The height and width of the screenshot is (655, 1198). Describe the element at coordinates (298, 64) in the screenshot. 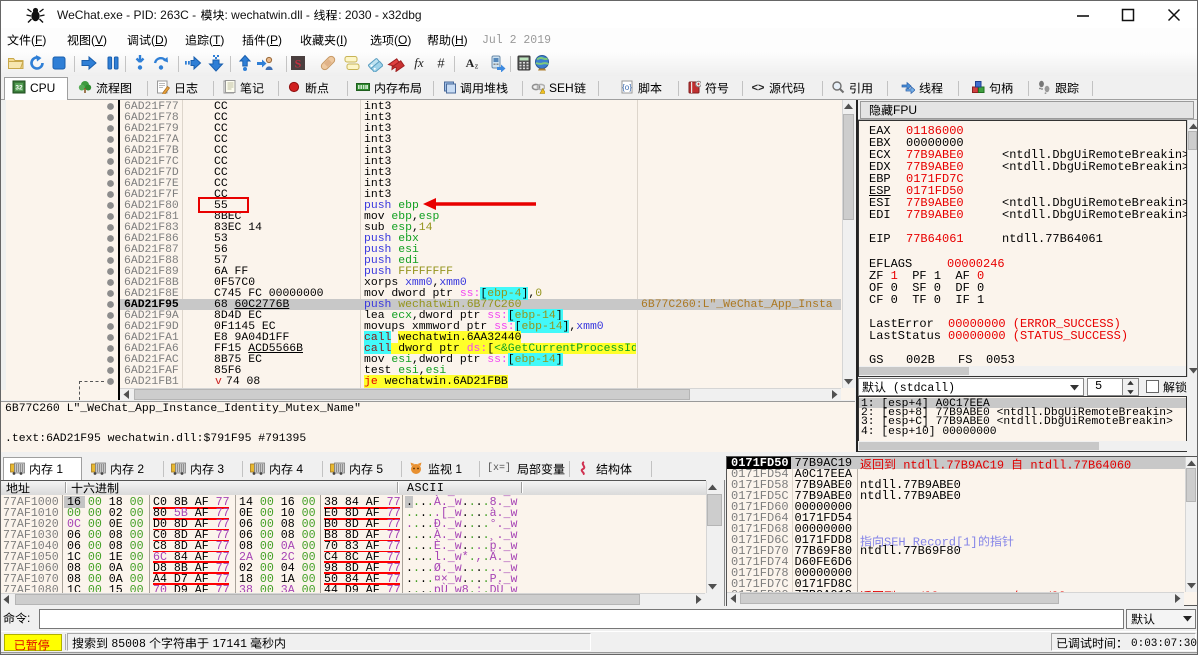

I see `svg-text: S` at that location.